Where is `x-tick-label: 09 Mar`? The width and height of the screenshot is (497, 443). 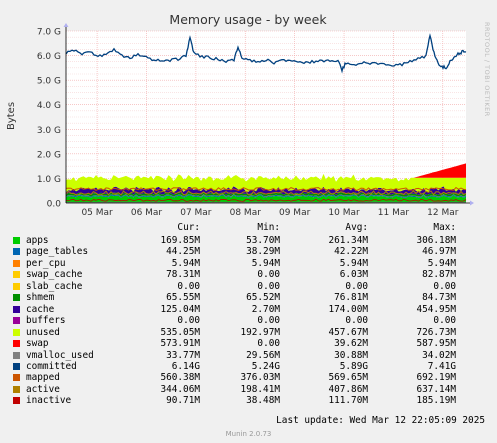 x-tick-label: 09 Mar is located at coordinates (295, 213).